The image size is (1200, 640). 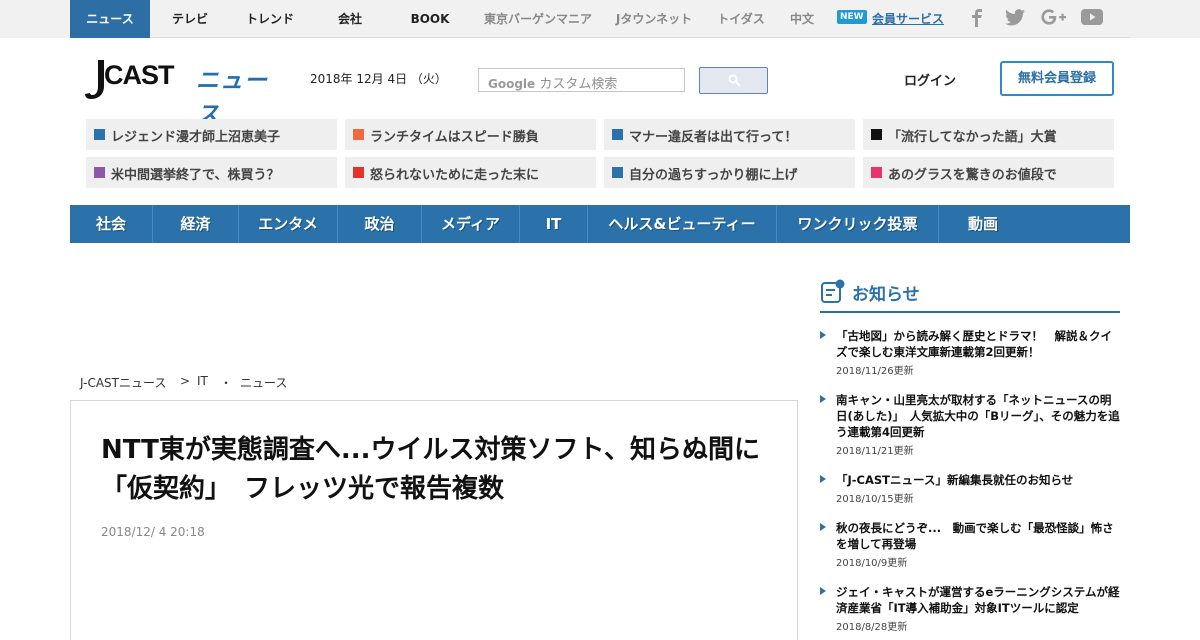 I want to click on register-button: 無料会員登録, so click(x=1057, y=78).